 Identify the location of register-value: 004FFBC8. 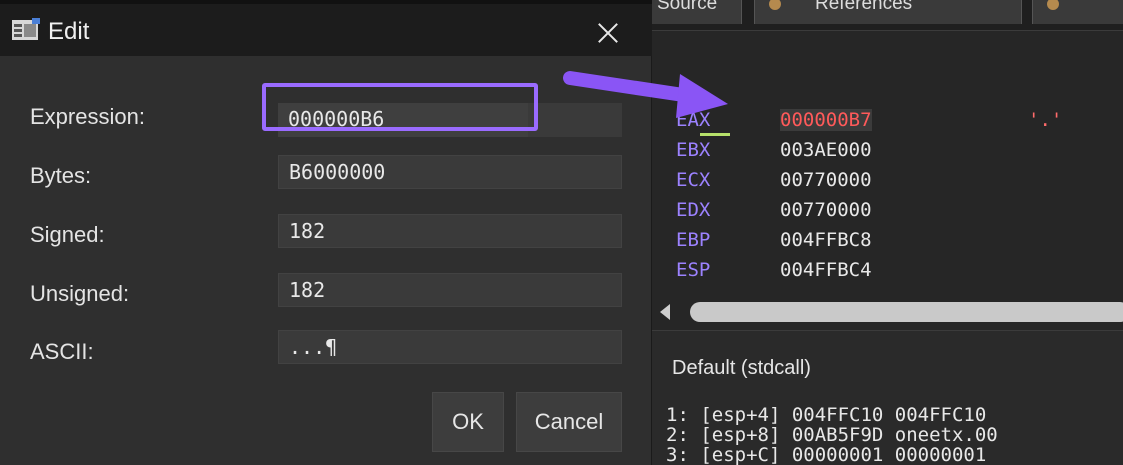
(826, 240).